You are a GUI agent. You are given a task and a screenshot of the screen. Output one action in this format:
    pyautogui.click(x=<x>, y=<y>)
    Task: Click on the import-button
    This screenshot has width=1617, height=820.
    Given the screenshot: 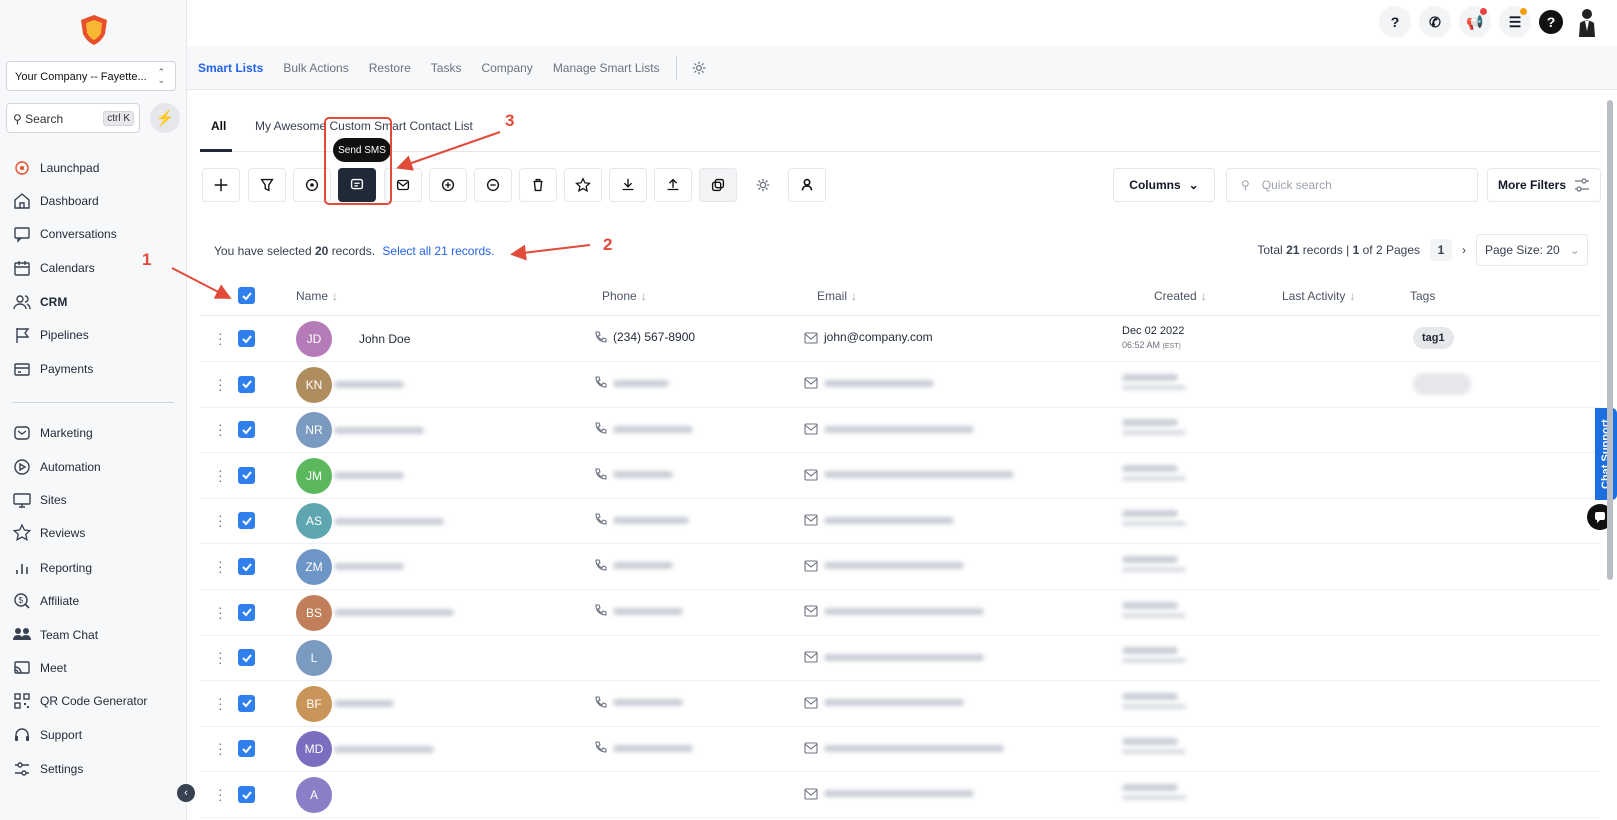 What is the action you would take?
    pyautogui.click(x=673, y=185)
    